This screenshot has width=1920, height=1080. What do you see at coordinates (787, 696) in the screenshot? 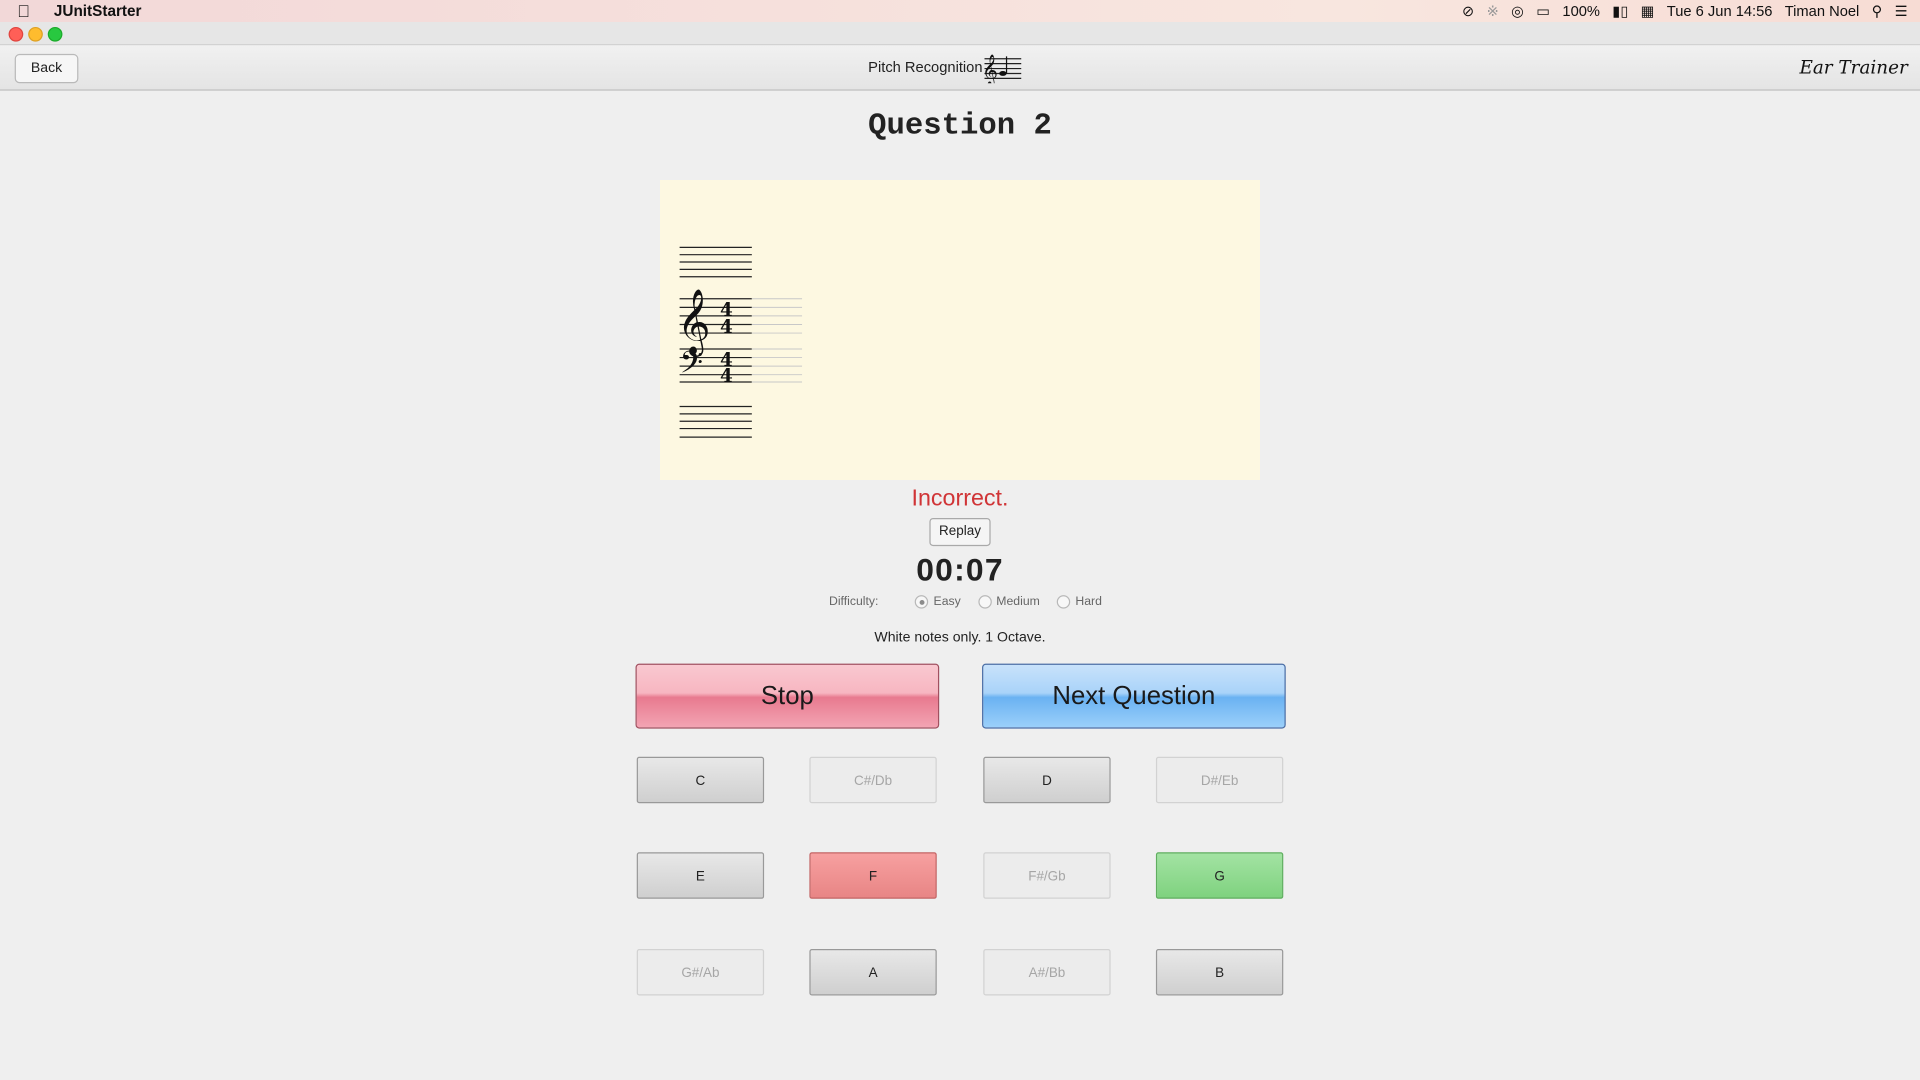
I see `stop-button: Stop` at bounding box center [787, 696].